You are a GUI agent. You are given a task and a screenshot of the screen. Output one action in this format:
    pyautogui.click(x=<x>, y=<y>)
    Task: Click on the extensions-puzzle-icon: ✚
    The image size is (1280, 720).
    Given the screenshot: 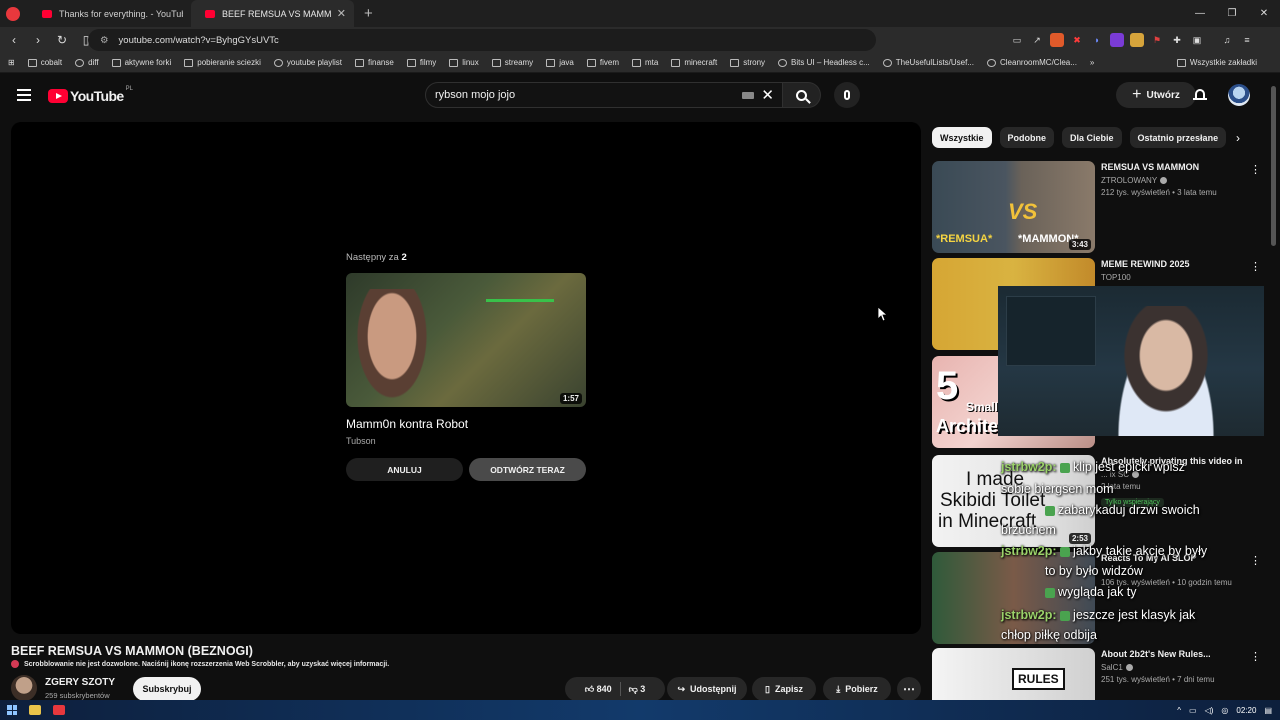 What is the action you would take?
    pyautogui.click(x=1177, y=40)
    